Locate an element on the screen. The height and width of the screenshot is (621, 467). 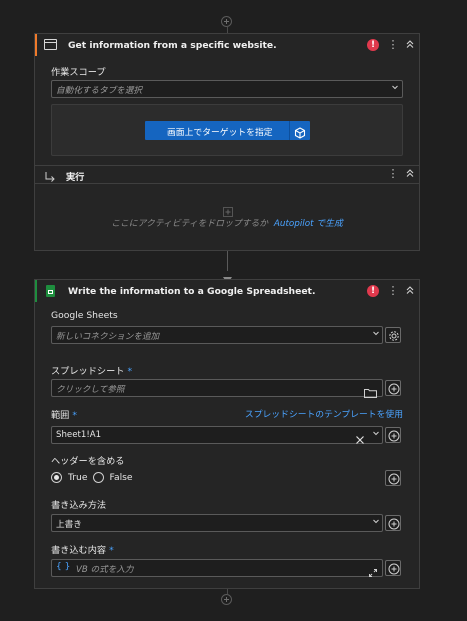
write-method-add-button is located at coordinates (393, 523).